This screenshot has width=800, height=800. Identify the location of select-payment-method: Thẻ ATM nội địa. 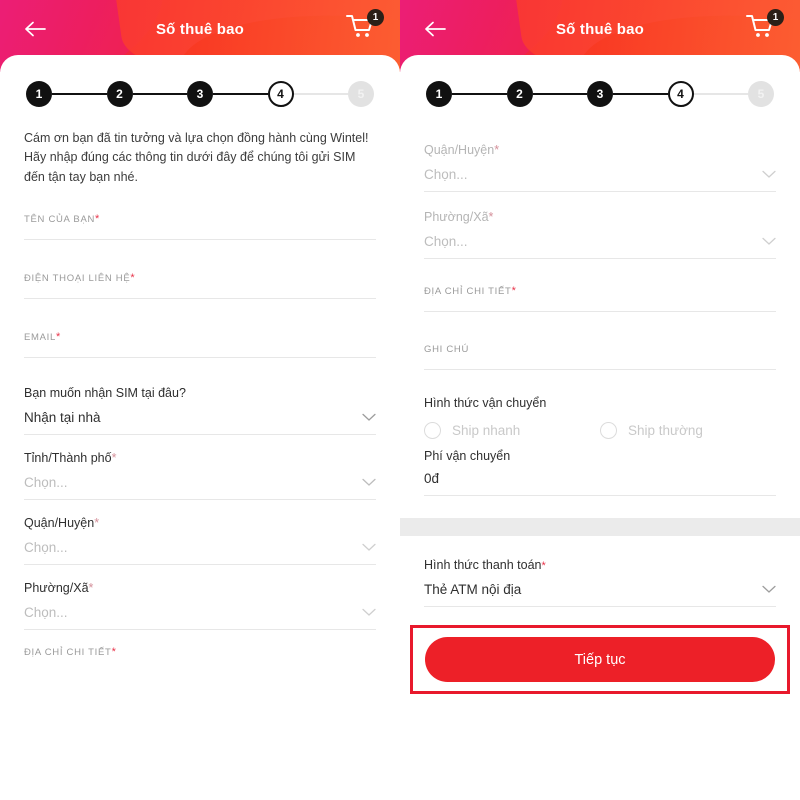
(600, 594).